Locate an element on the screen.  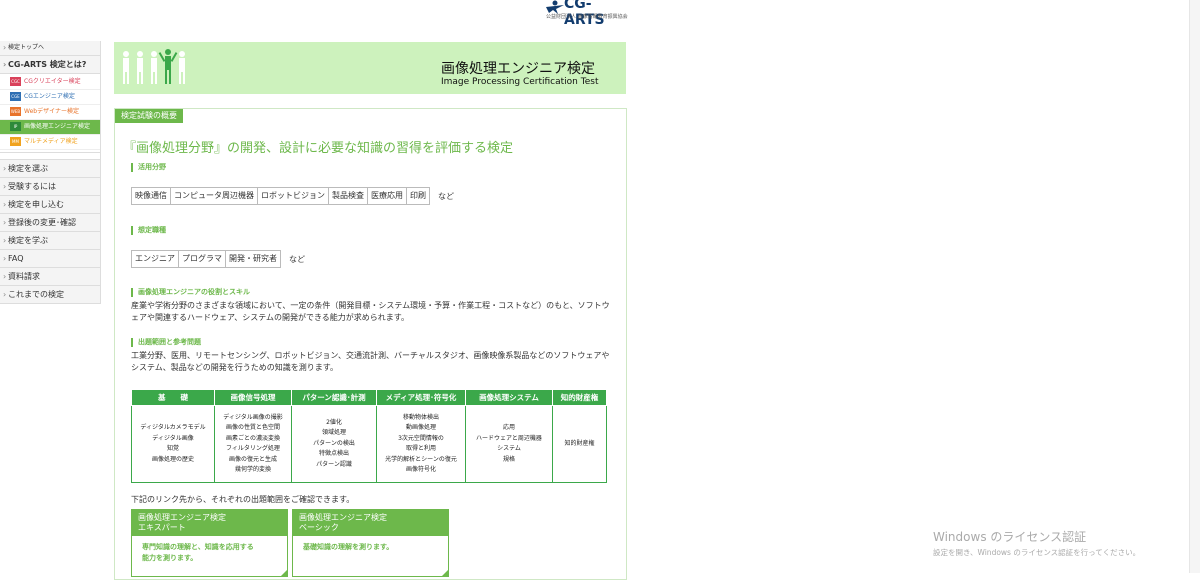
sidebar-exam-image-processing: IP 画像処理エンジニア検定 is located at coordinates (50, 127).